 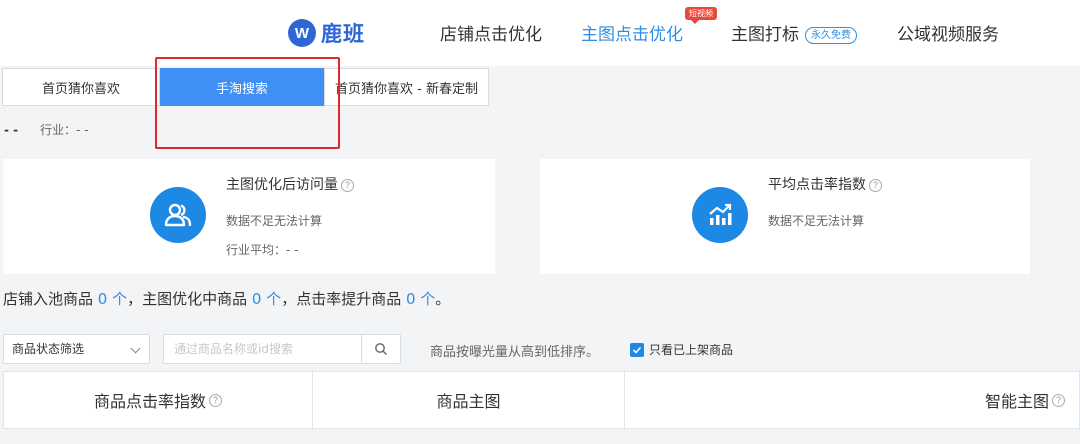 I want to click on pool-count: 0 个, so click(x=112, y=299).